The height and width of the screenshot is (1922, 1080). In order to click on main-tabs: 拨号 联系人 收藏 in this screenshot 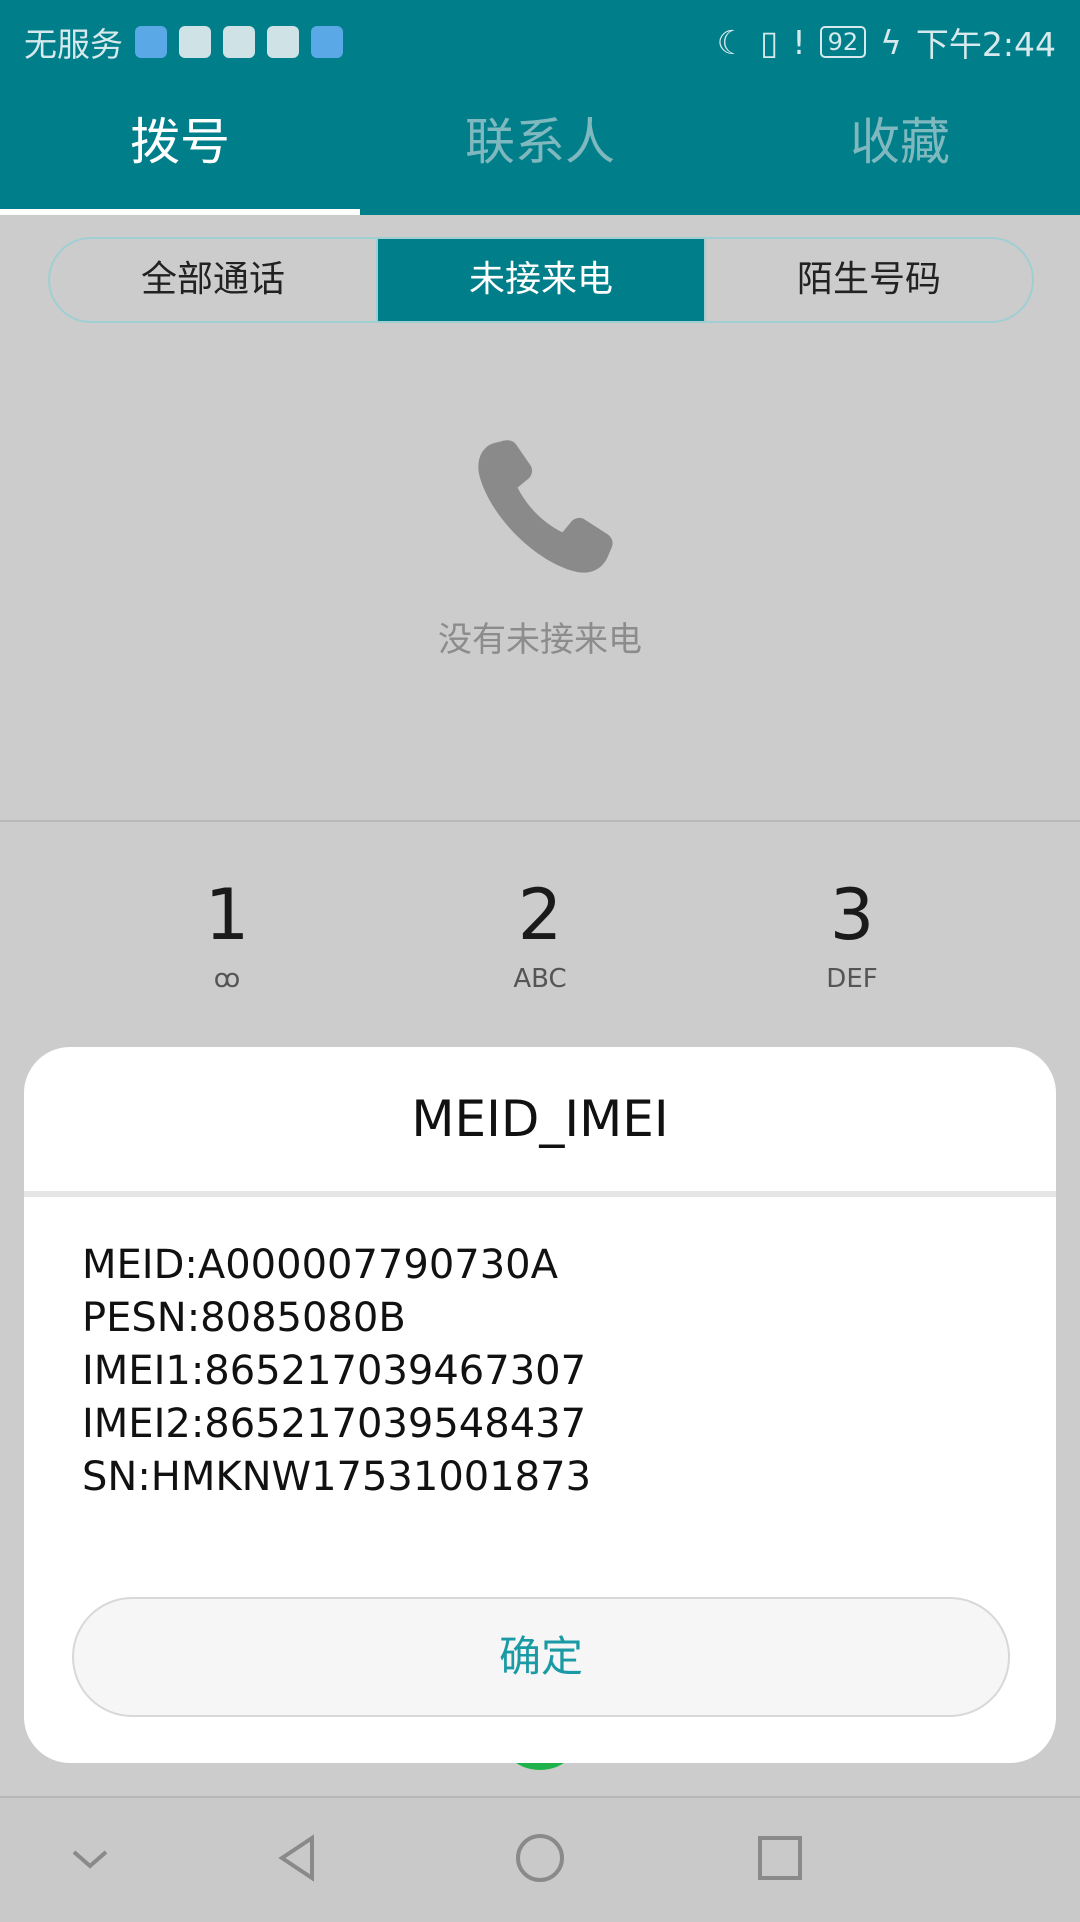, I will do `click(540, 155)`.